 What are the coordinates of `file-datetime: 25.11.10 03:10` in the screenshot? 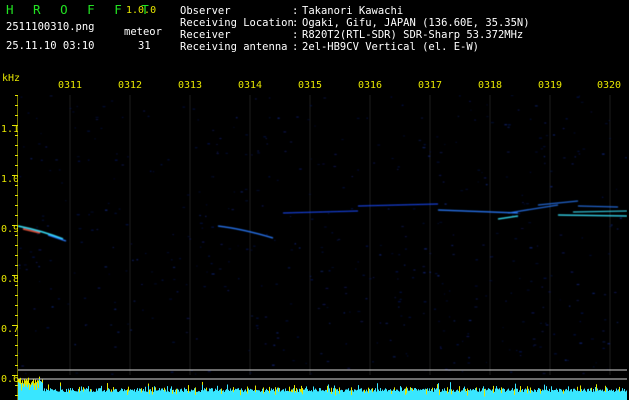 It's located at (50, 46).